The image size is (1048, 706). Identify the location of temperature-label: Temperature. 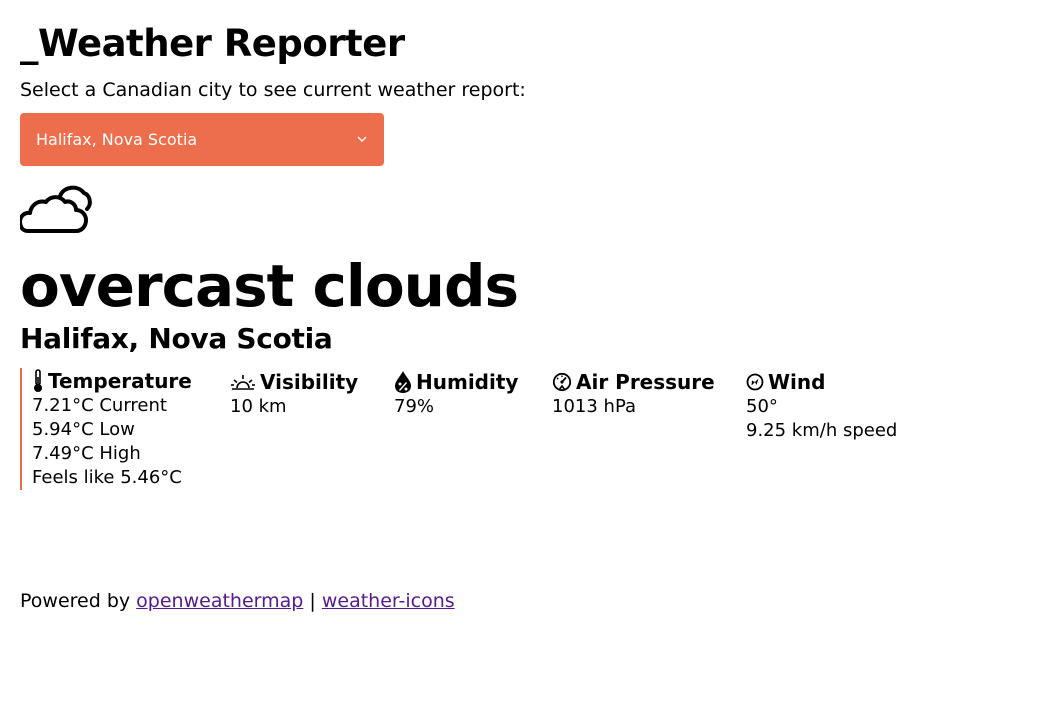
(120, 381).